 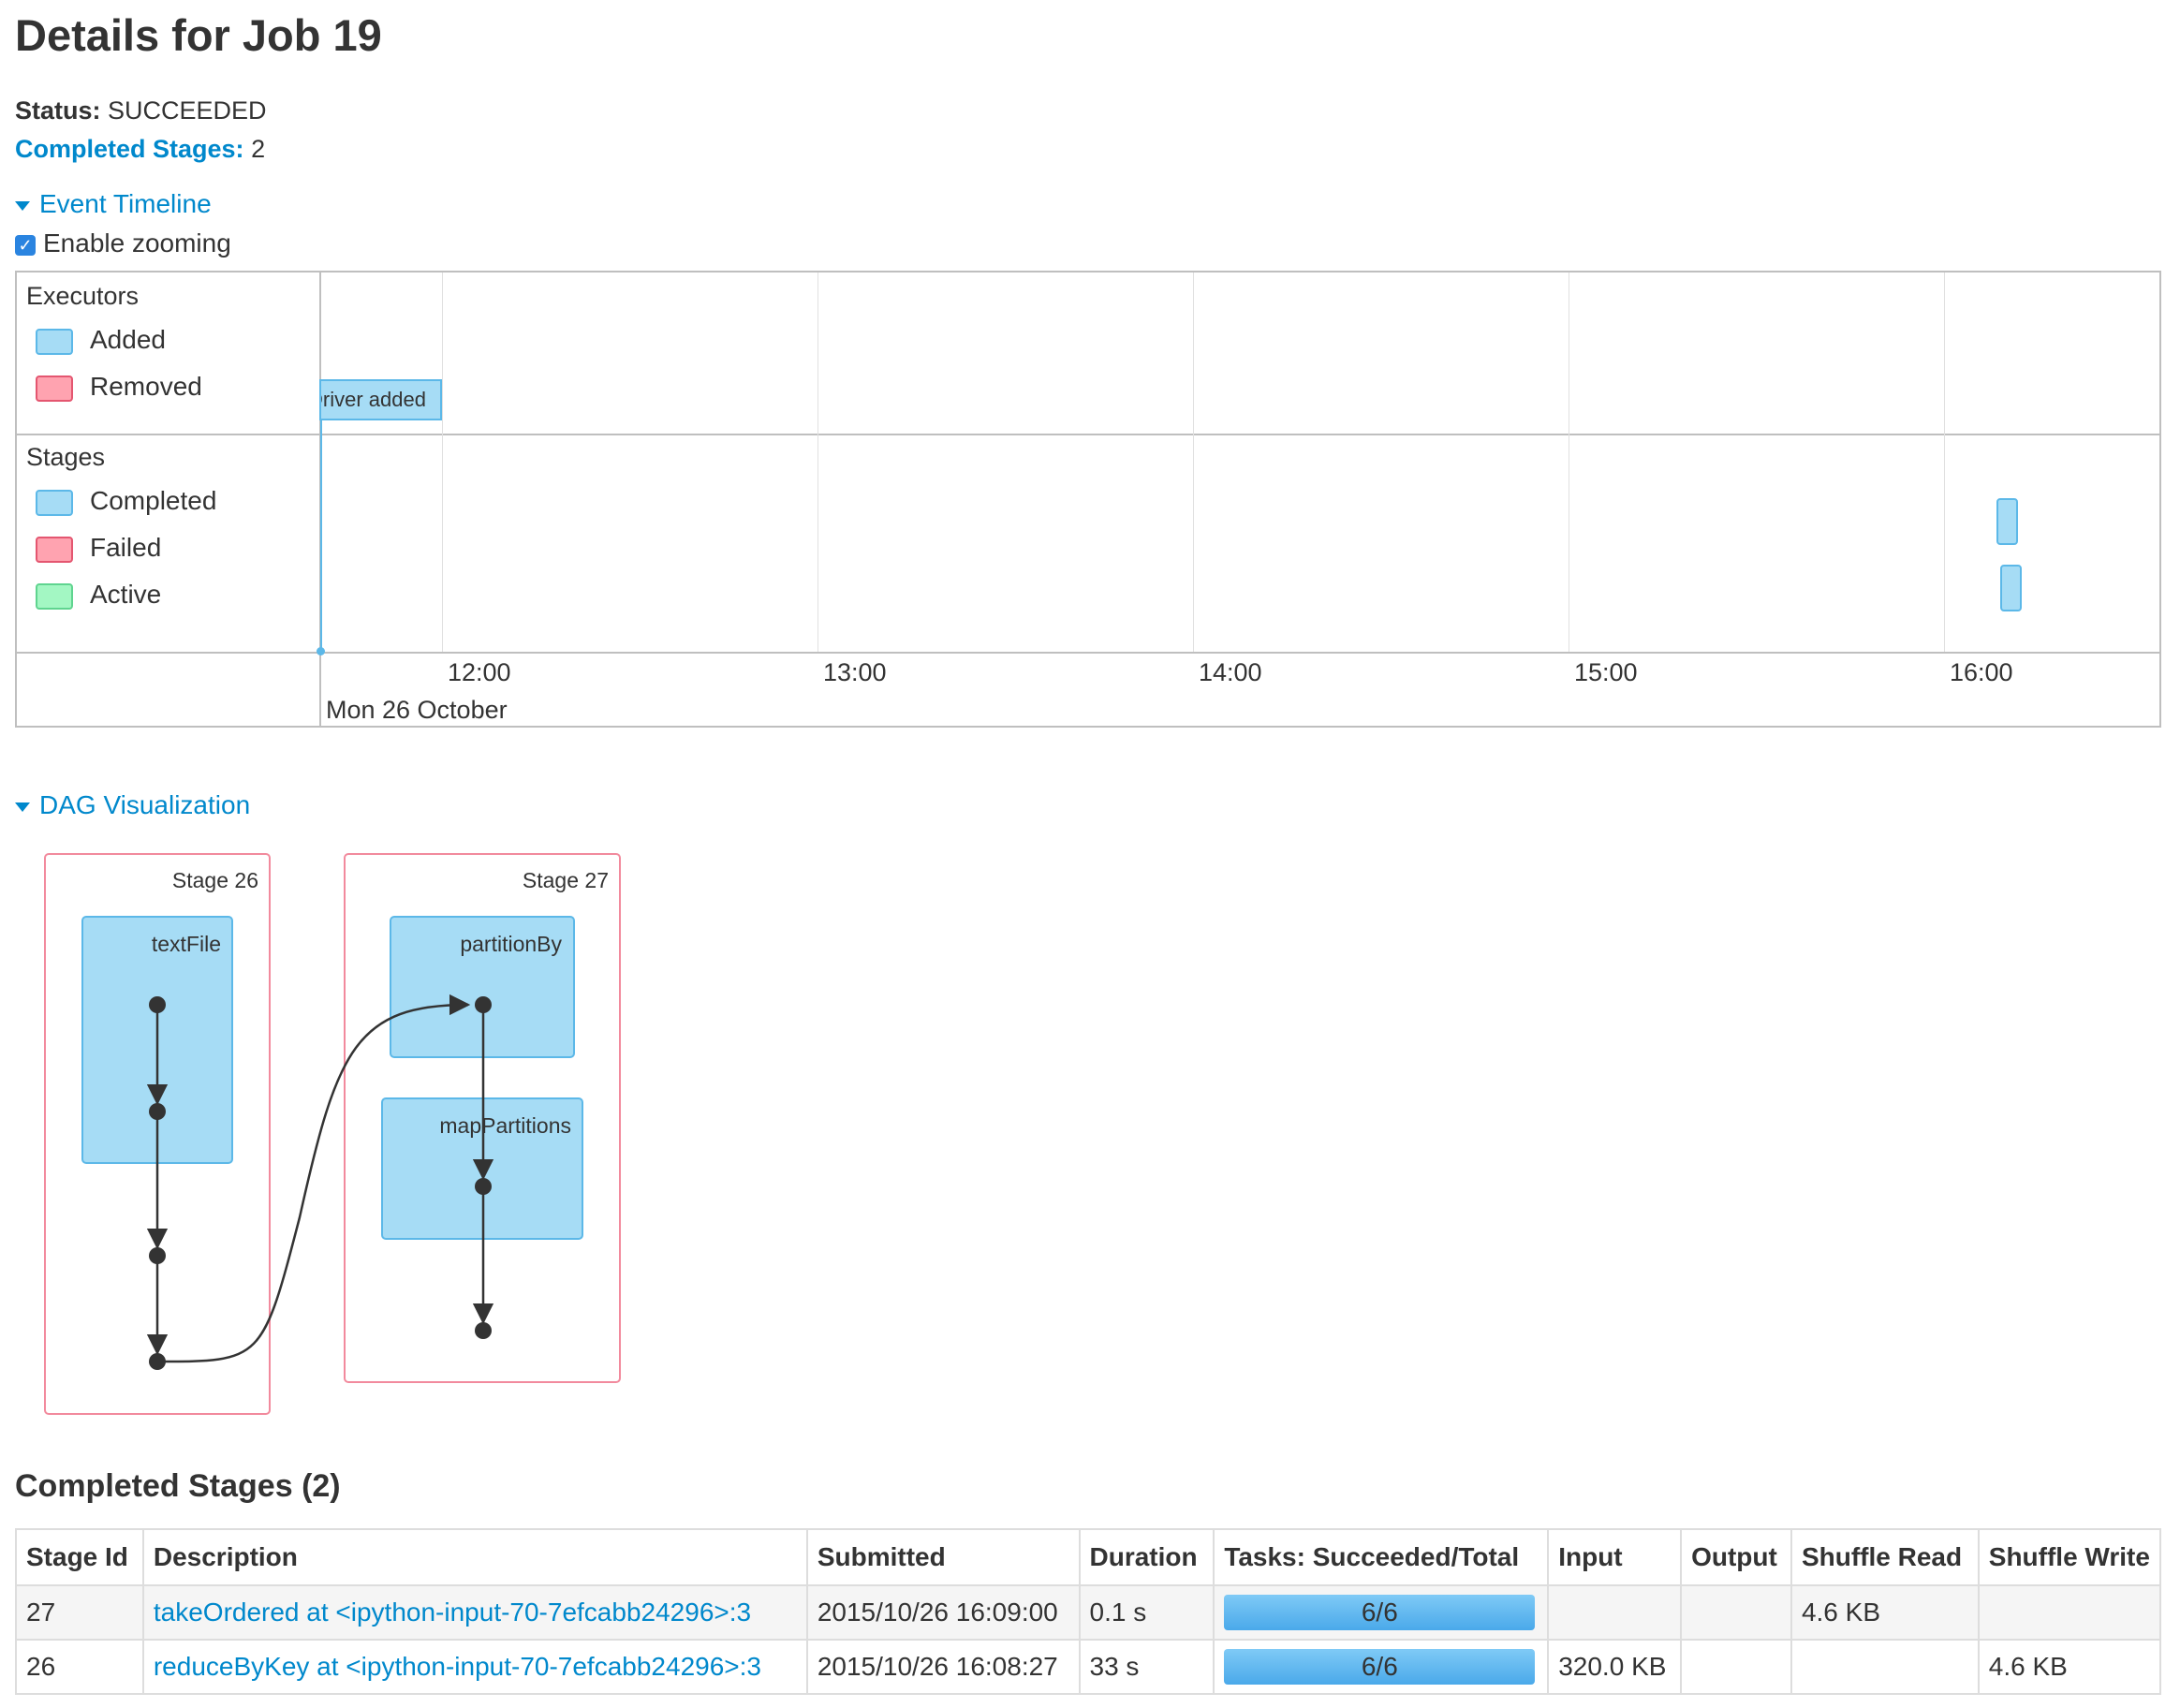 What do you see at coordinates (1885, 1667) in the screenshot?
I see `shuffle-read` at bounding box center [1885, 1667].